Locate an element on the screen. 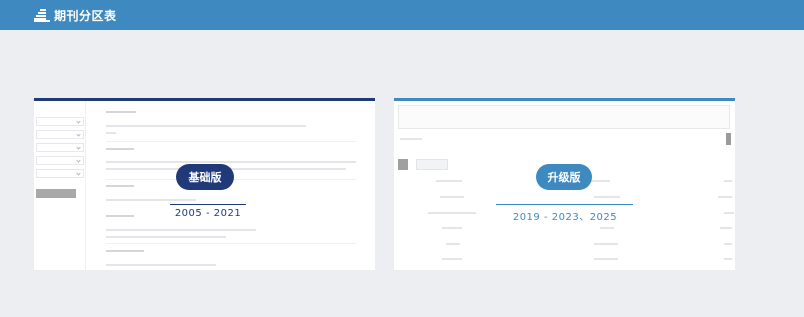  stacked-bars-icon is located at coordinates (42, 15).